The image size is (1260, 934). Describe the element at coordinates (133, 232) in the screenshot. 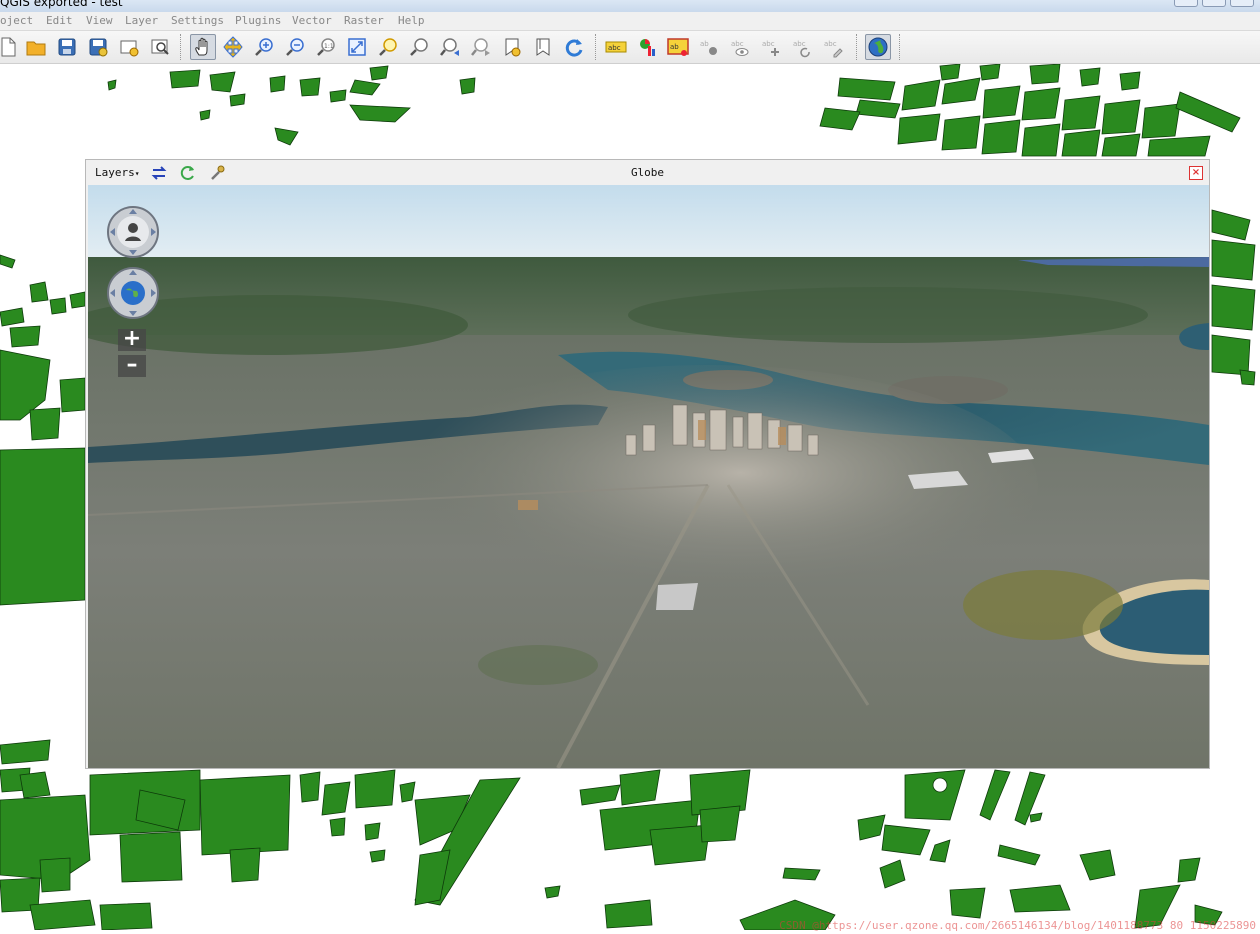

I see `camera-rotate-control` at that location.